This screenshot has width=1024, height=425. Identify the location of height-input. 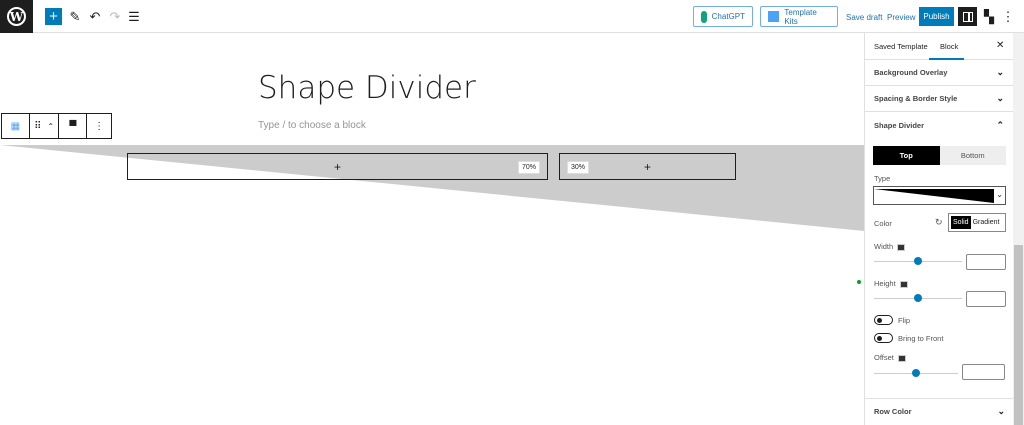
(986, 299).